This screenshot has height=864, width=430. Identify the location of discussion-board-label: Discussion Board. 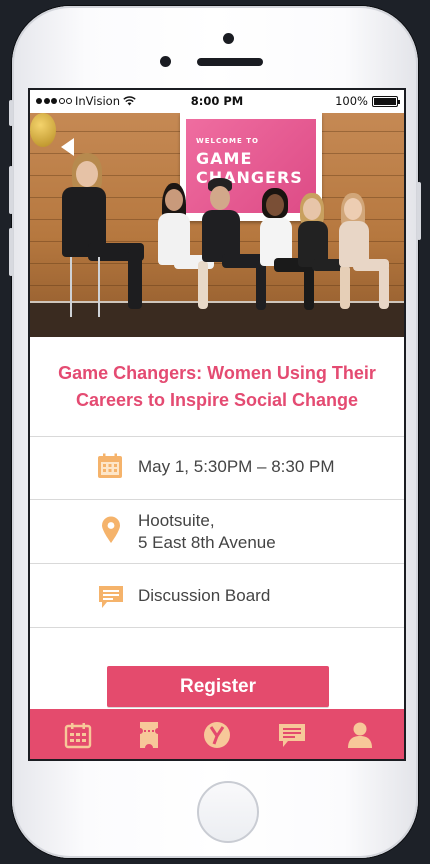
(204, 595).